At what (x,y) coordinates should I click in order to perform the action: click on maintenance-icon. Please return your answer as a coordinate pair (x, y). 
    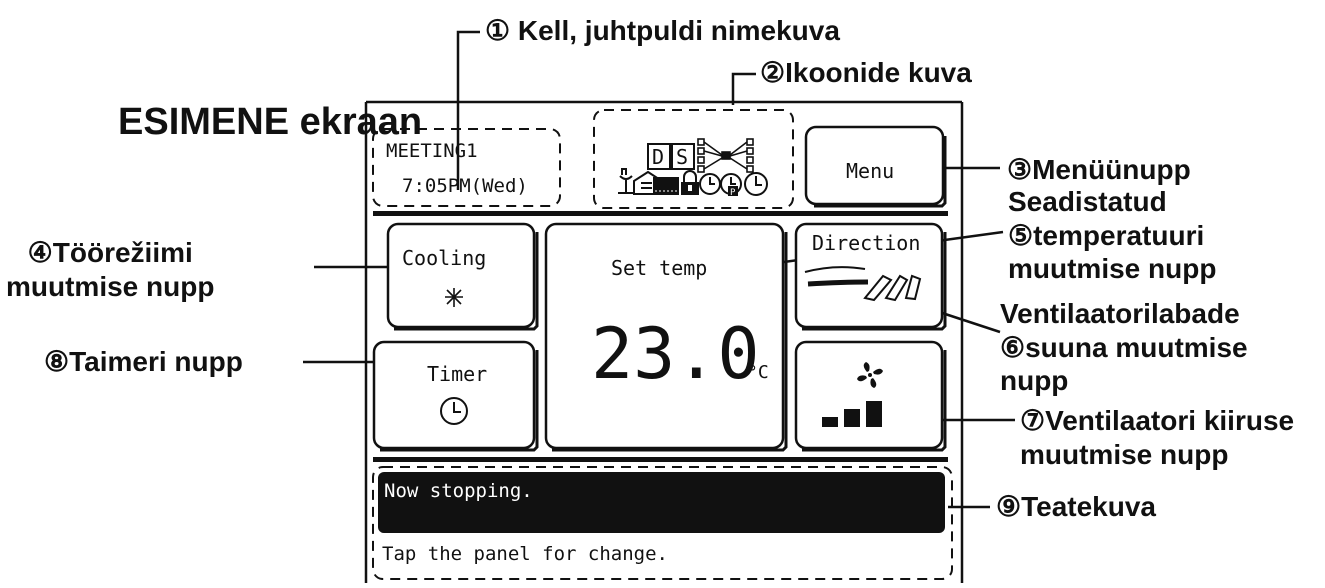
    Looking at the image, I should click on (626, 181).